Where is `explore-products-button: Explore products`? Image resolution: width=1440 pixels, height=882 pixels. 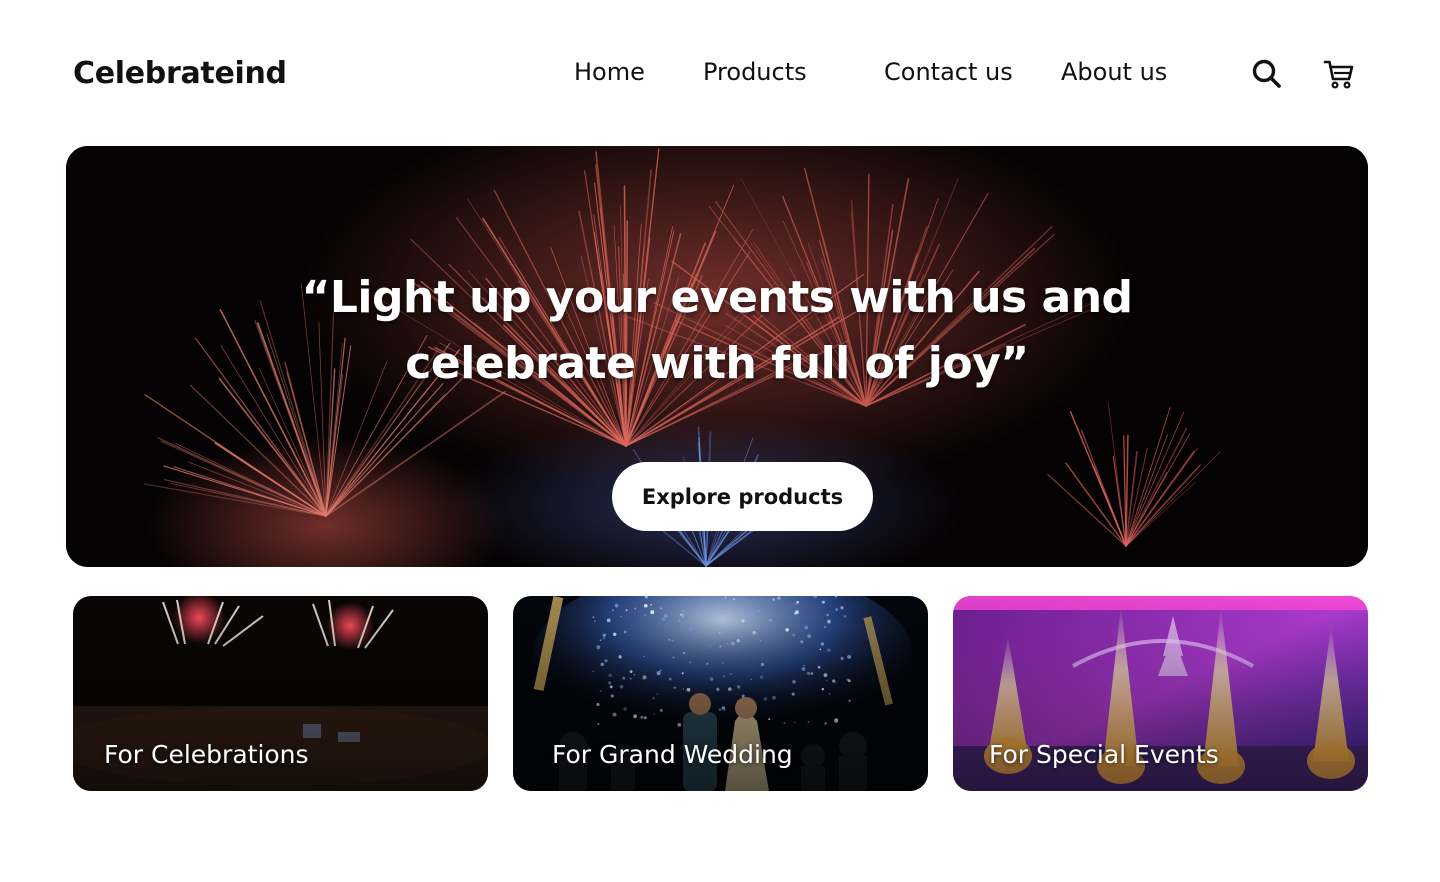
explore-products-button: Explore products is located at coordinates (742, 496).